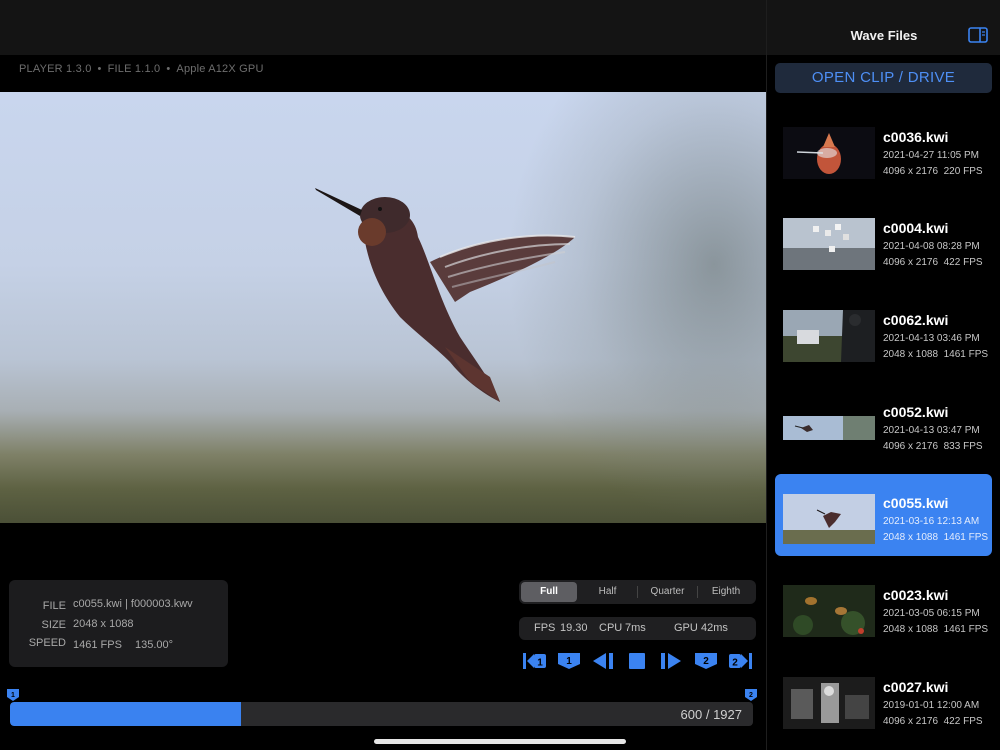  I want to click on jump-to-marker-1-button: 1, so click(535, 661).